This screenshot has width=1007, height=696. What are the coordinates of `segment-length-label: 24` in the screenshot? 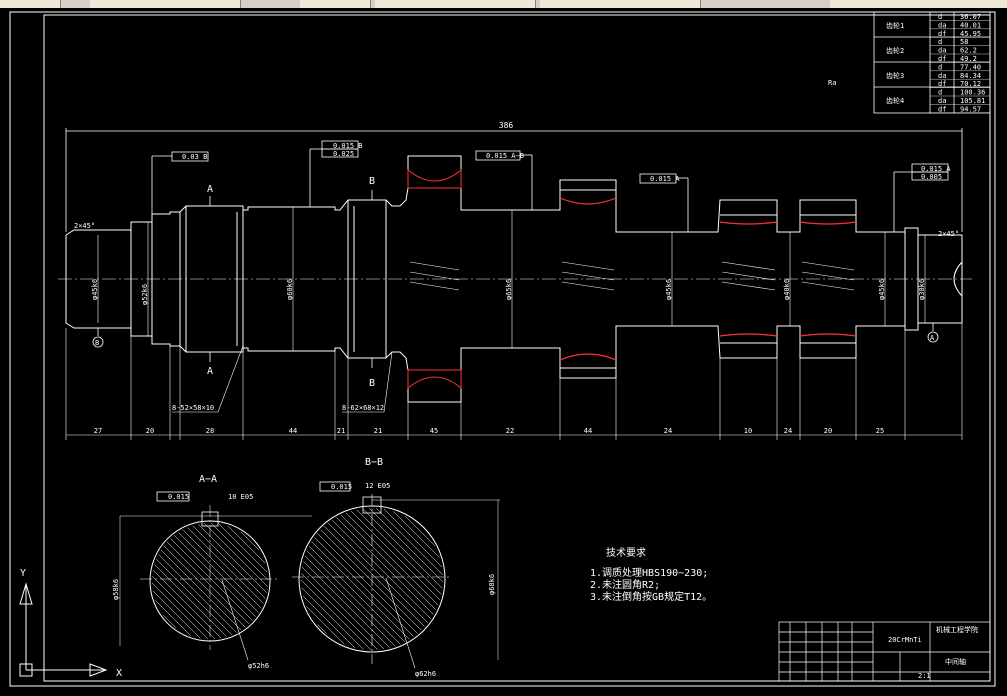 It's located at (788, 431).